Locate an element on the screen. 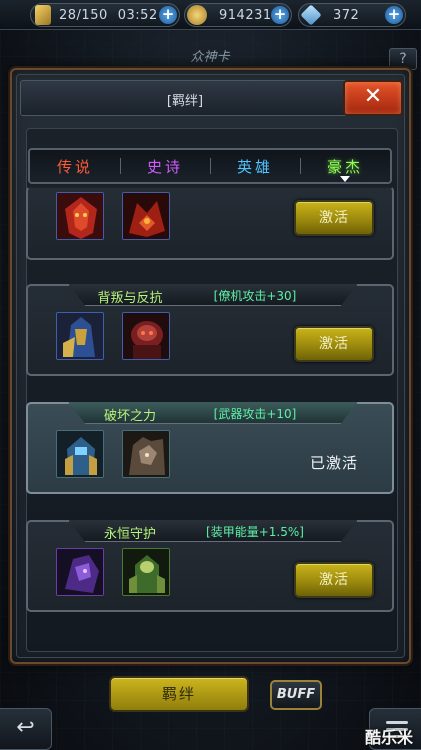  clock-time: 03:52 is located at coordinates (137, 15).